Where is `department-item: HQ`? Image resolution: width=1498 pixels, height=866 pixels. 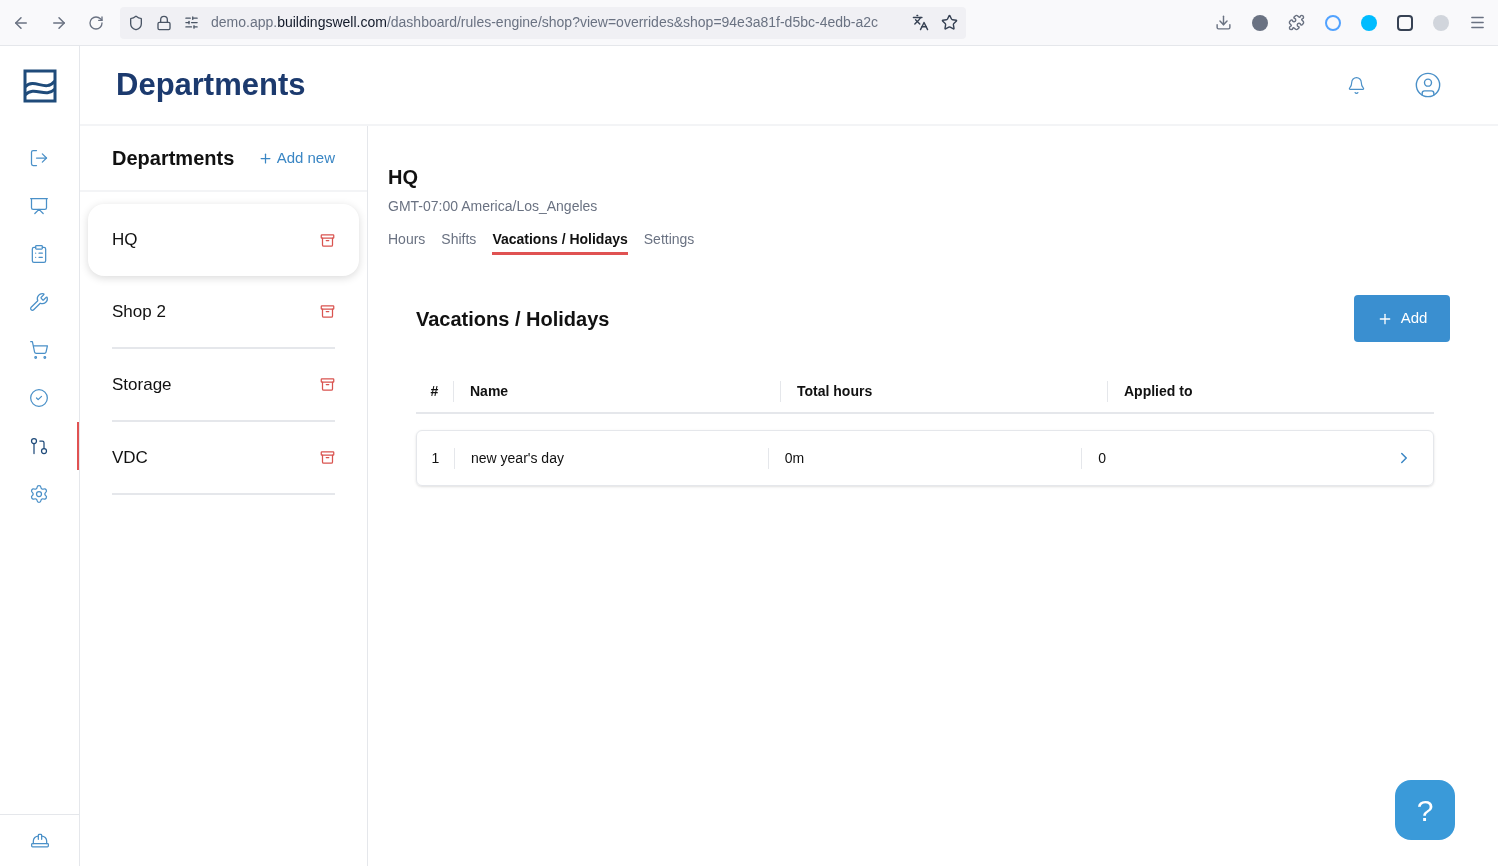 department-item: HQ is located at coordinates (223, 240).